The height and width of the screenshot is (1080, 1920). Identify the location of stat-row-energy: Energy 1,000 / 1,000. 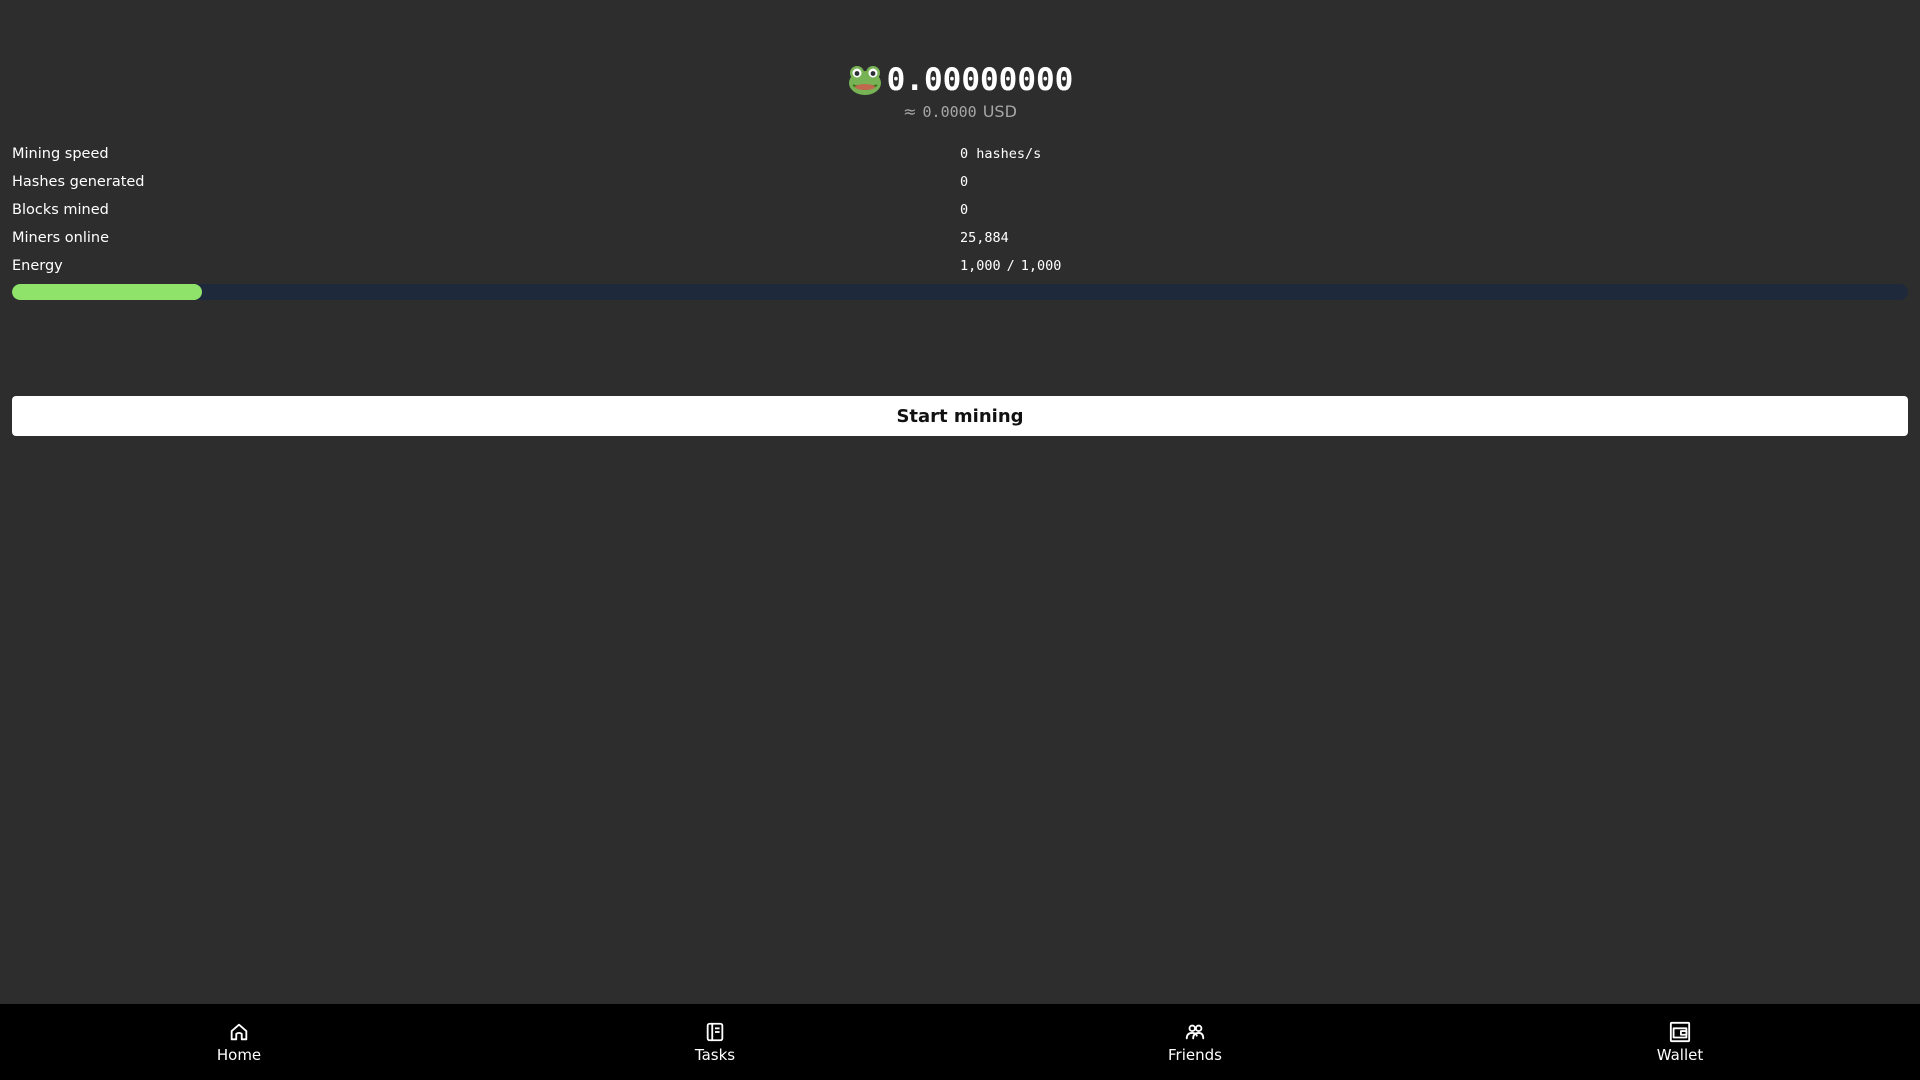
(960, 266).